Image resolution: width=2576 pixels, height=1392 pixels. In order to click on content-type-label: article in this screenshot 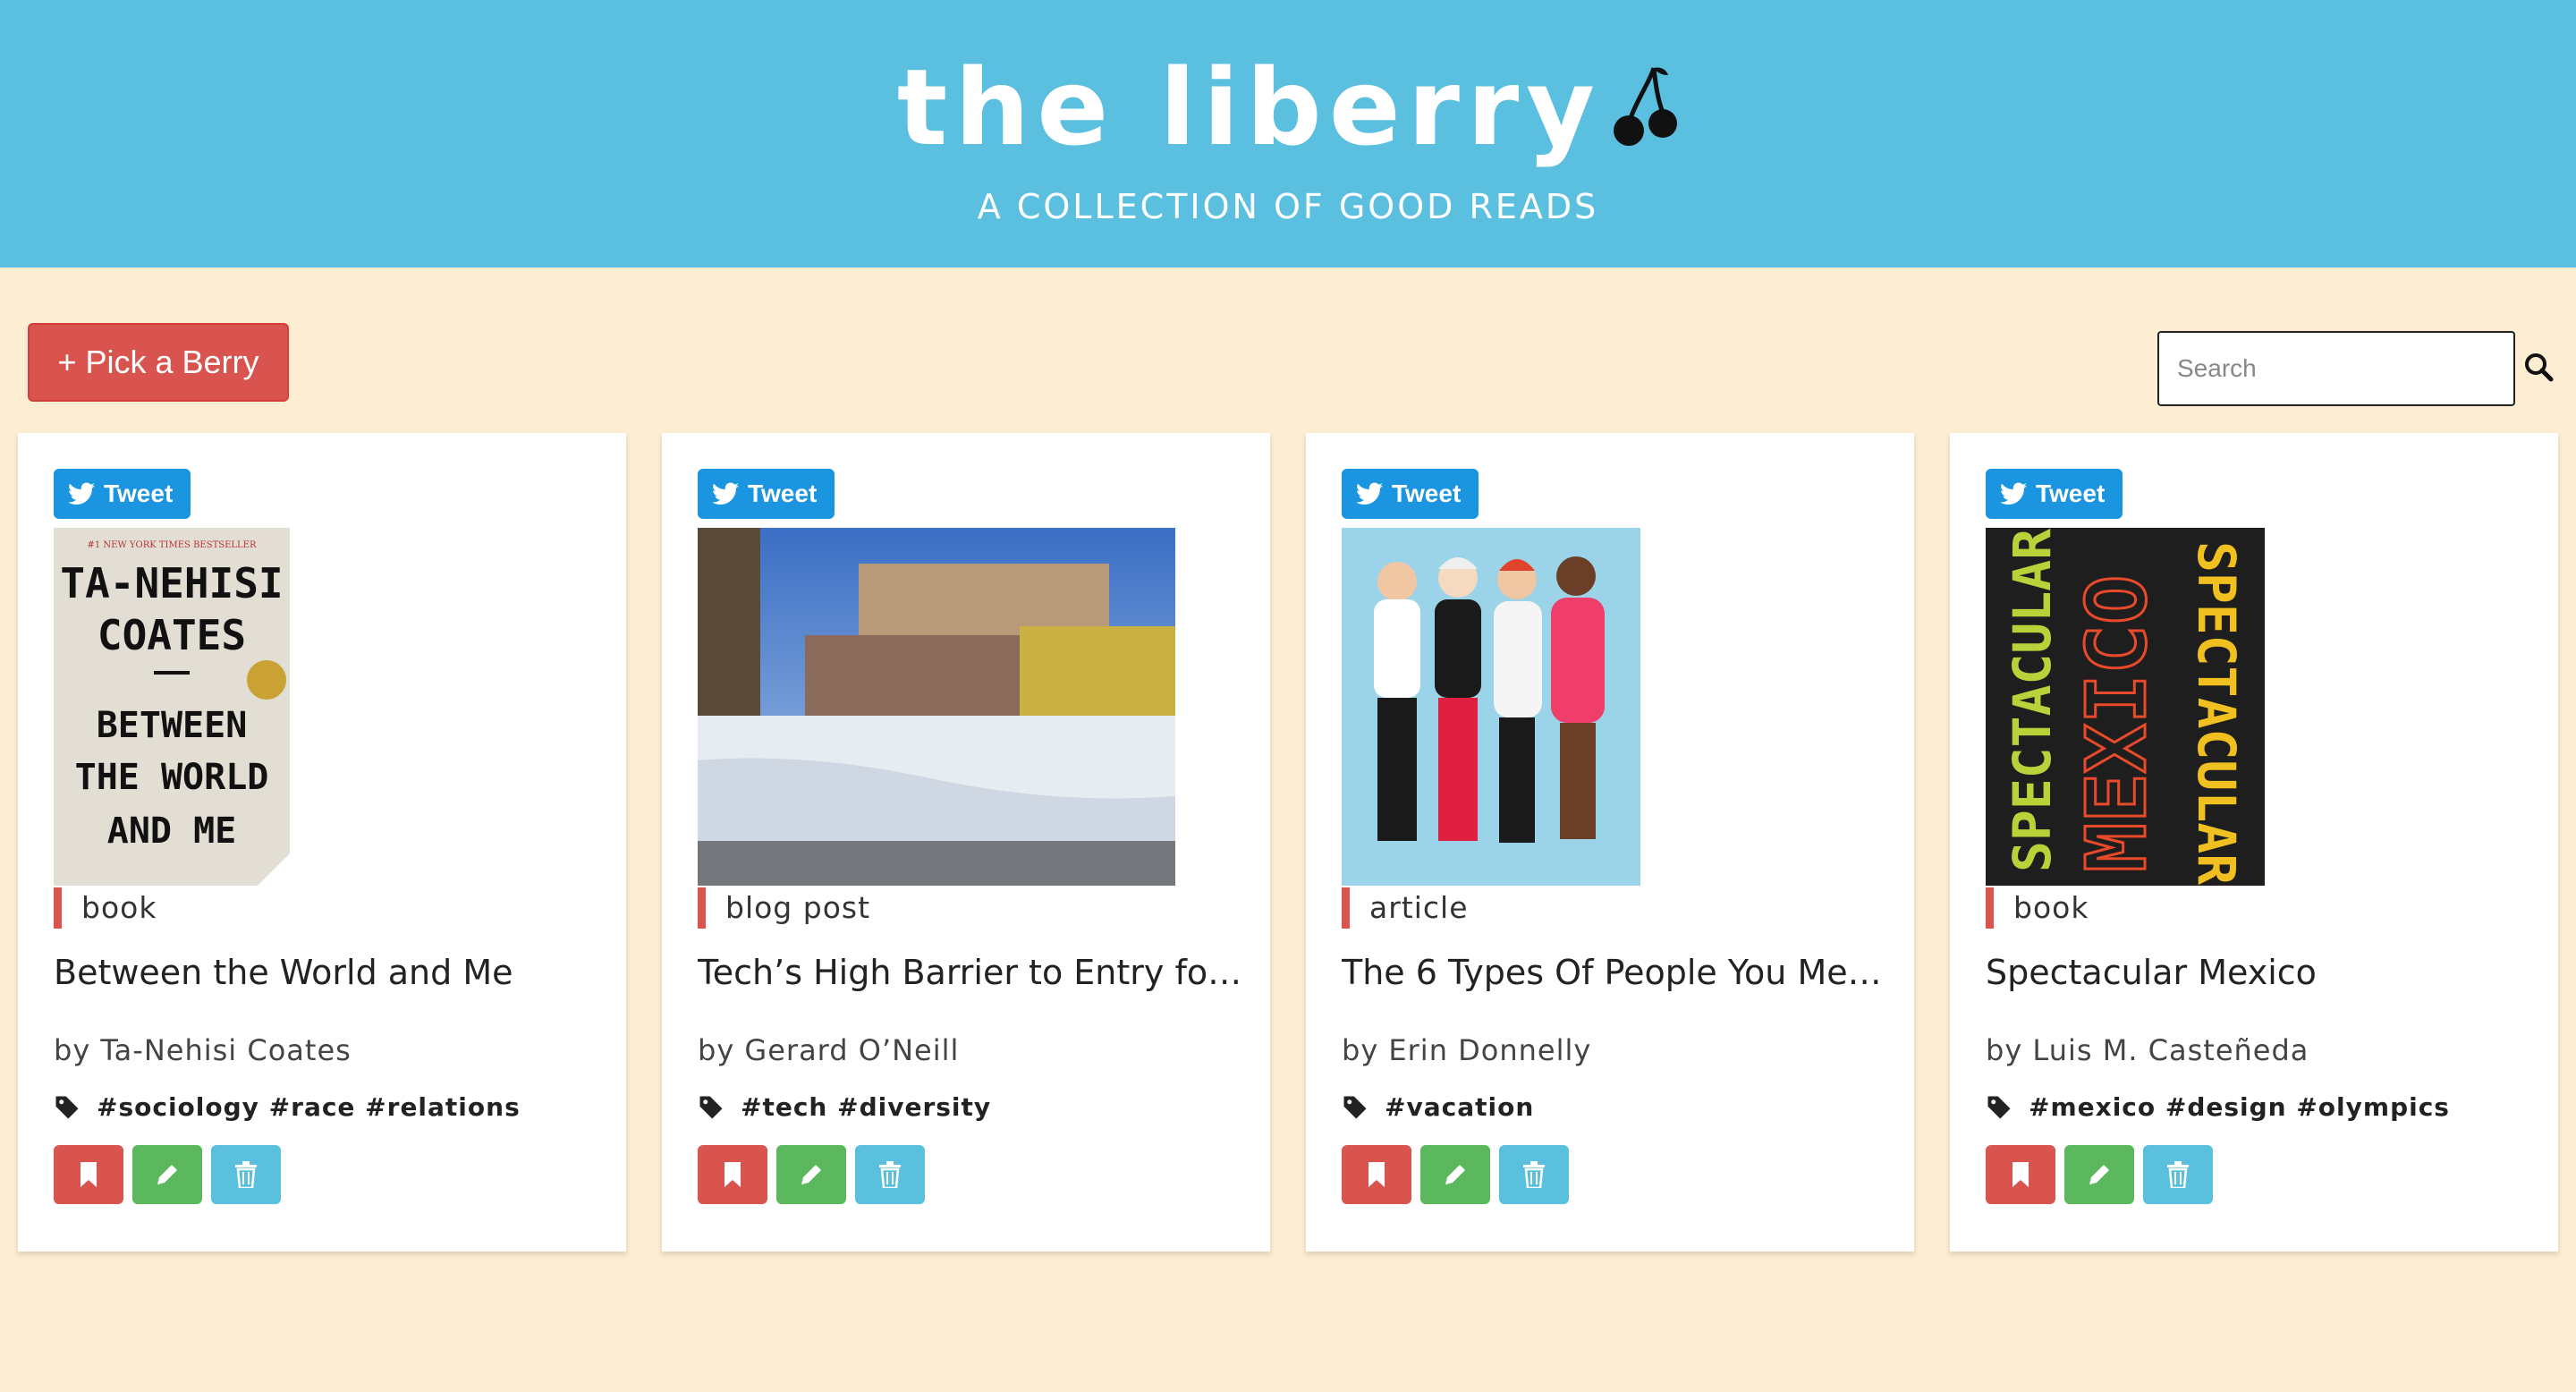, I will do `click(1405, 908)`.